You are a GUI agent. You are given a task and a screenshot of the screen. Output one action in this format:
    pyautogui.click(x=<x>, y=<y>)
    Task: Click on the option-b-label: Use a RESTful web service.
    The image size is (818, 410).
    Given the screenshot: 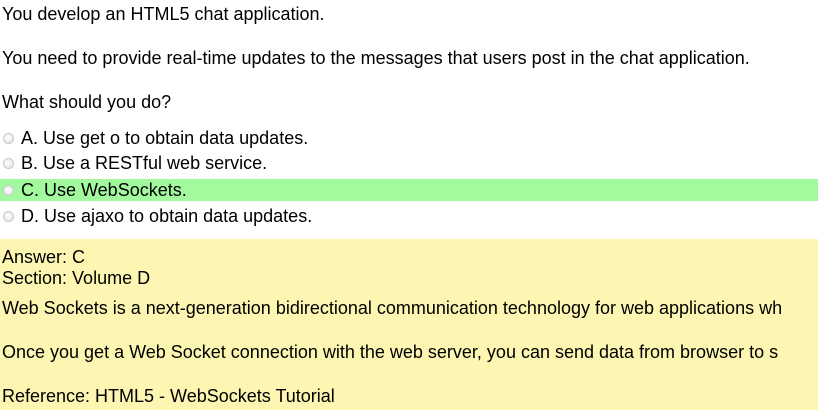 What is the action you would take?
    pyautogui.click(x=155, y=163)
    